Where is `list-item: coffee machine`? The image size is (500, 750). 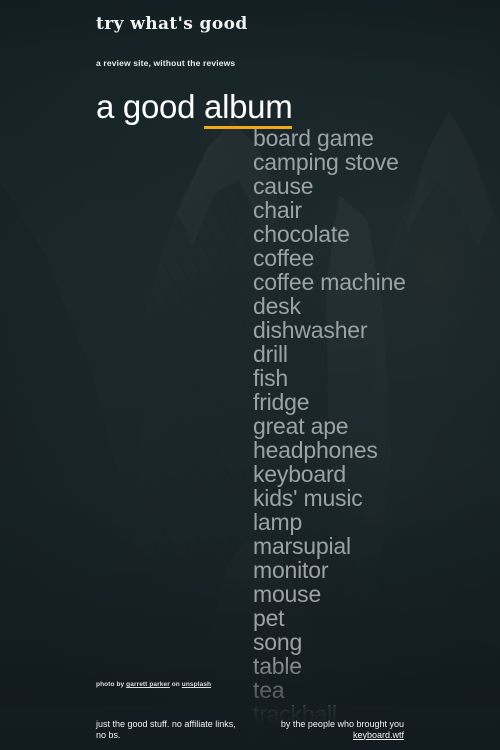 list-item: coffee machine is located at coordinates (373, 282).